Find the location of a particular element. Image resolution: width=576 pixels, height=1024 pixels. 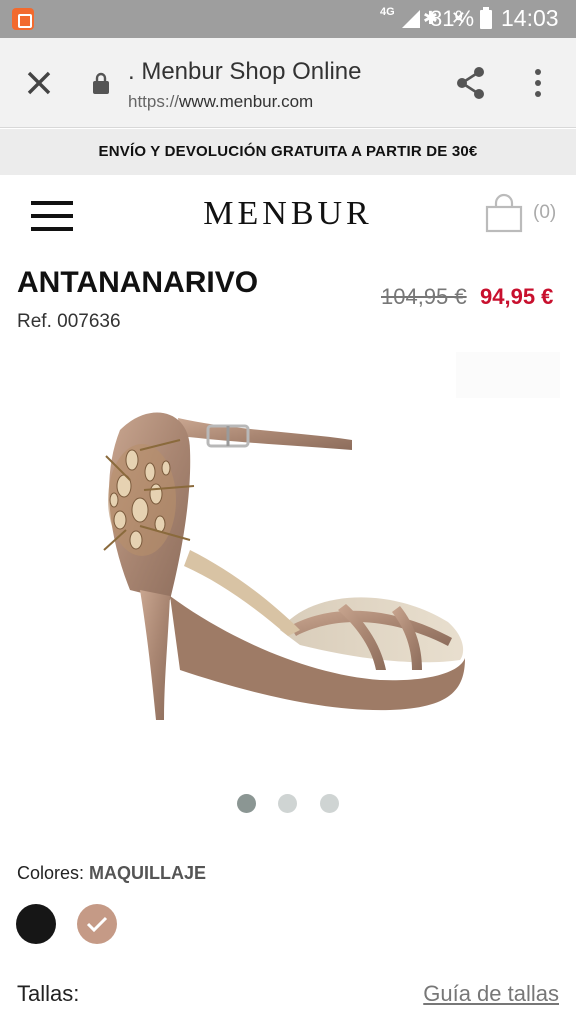

sizes-label: Tallas: is located at coordinates (48, 993).